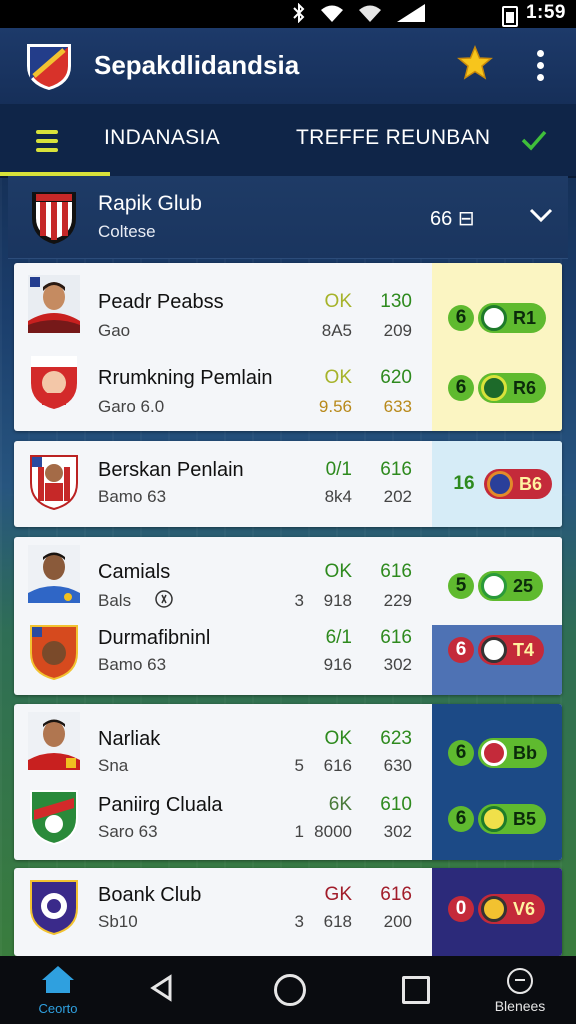  What do you see at coordinates (288, 749) in the screenshot?
I see `player-row: Narliak Sna 5 OK 623 616 630 6 Bb` at bounding box center [288, 749].